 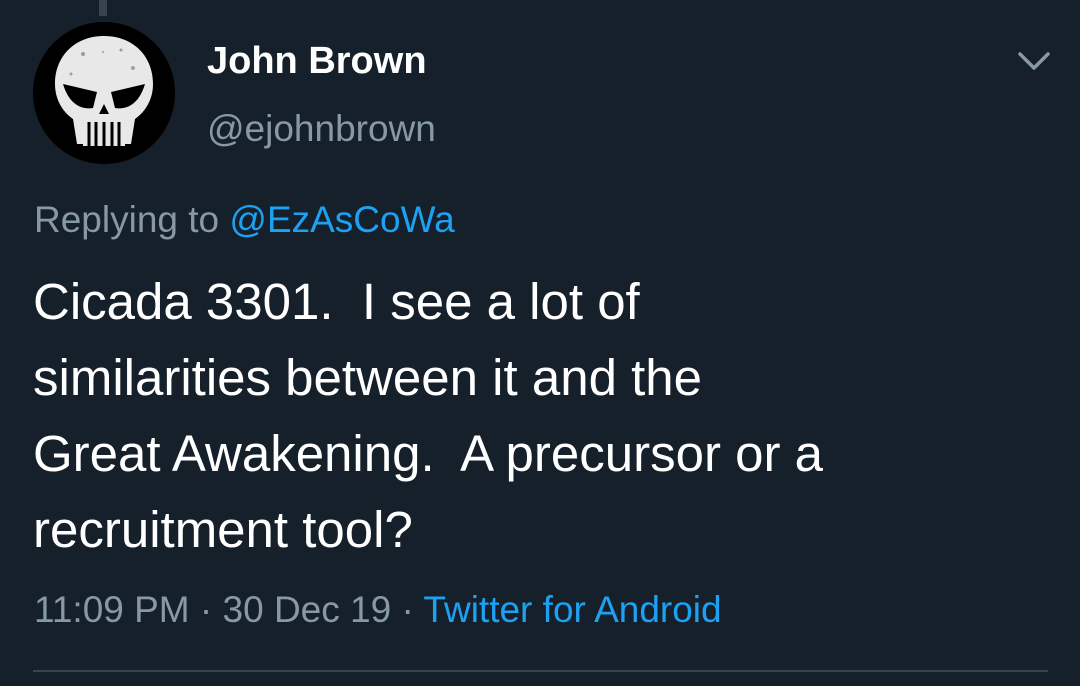 I want to click on punisher-skull-icon, so click(x=104, y=93).